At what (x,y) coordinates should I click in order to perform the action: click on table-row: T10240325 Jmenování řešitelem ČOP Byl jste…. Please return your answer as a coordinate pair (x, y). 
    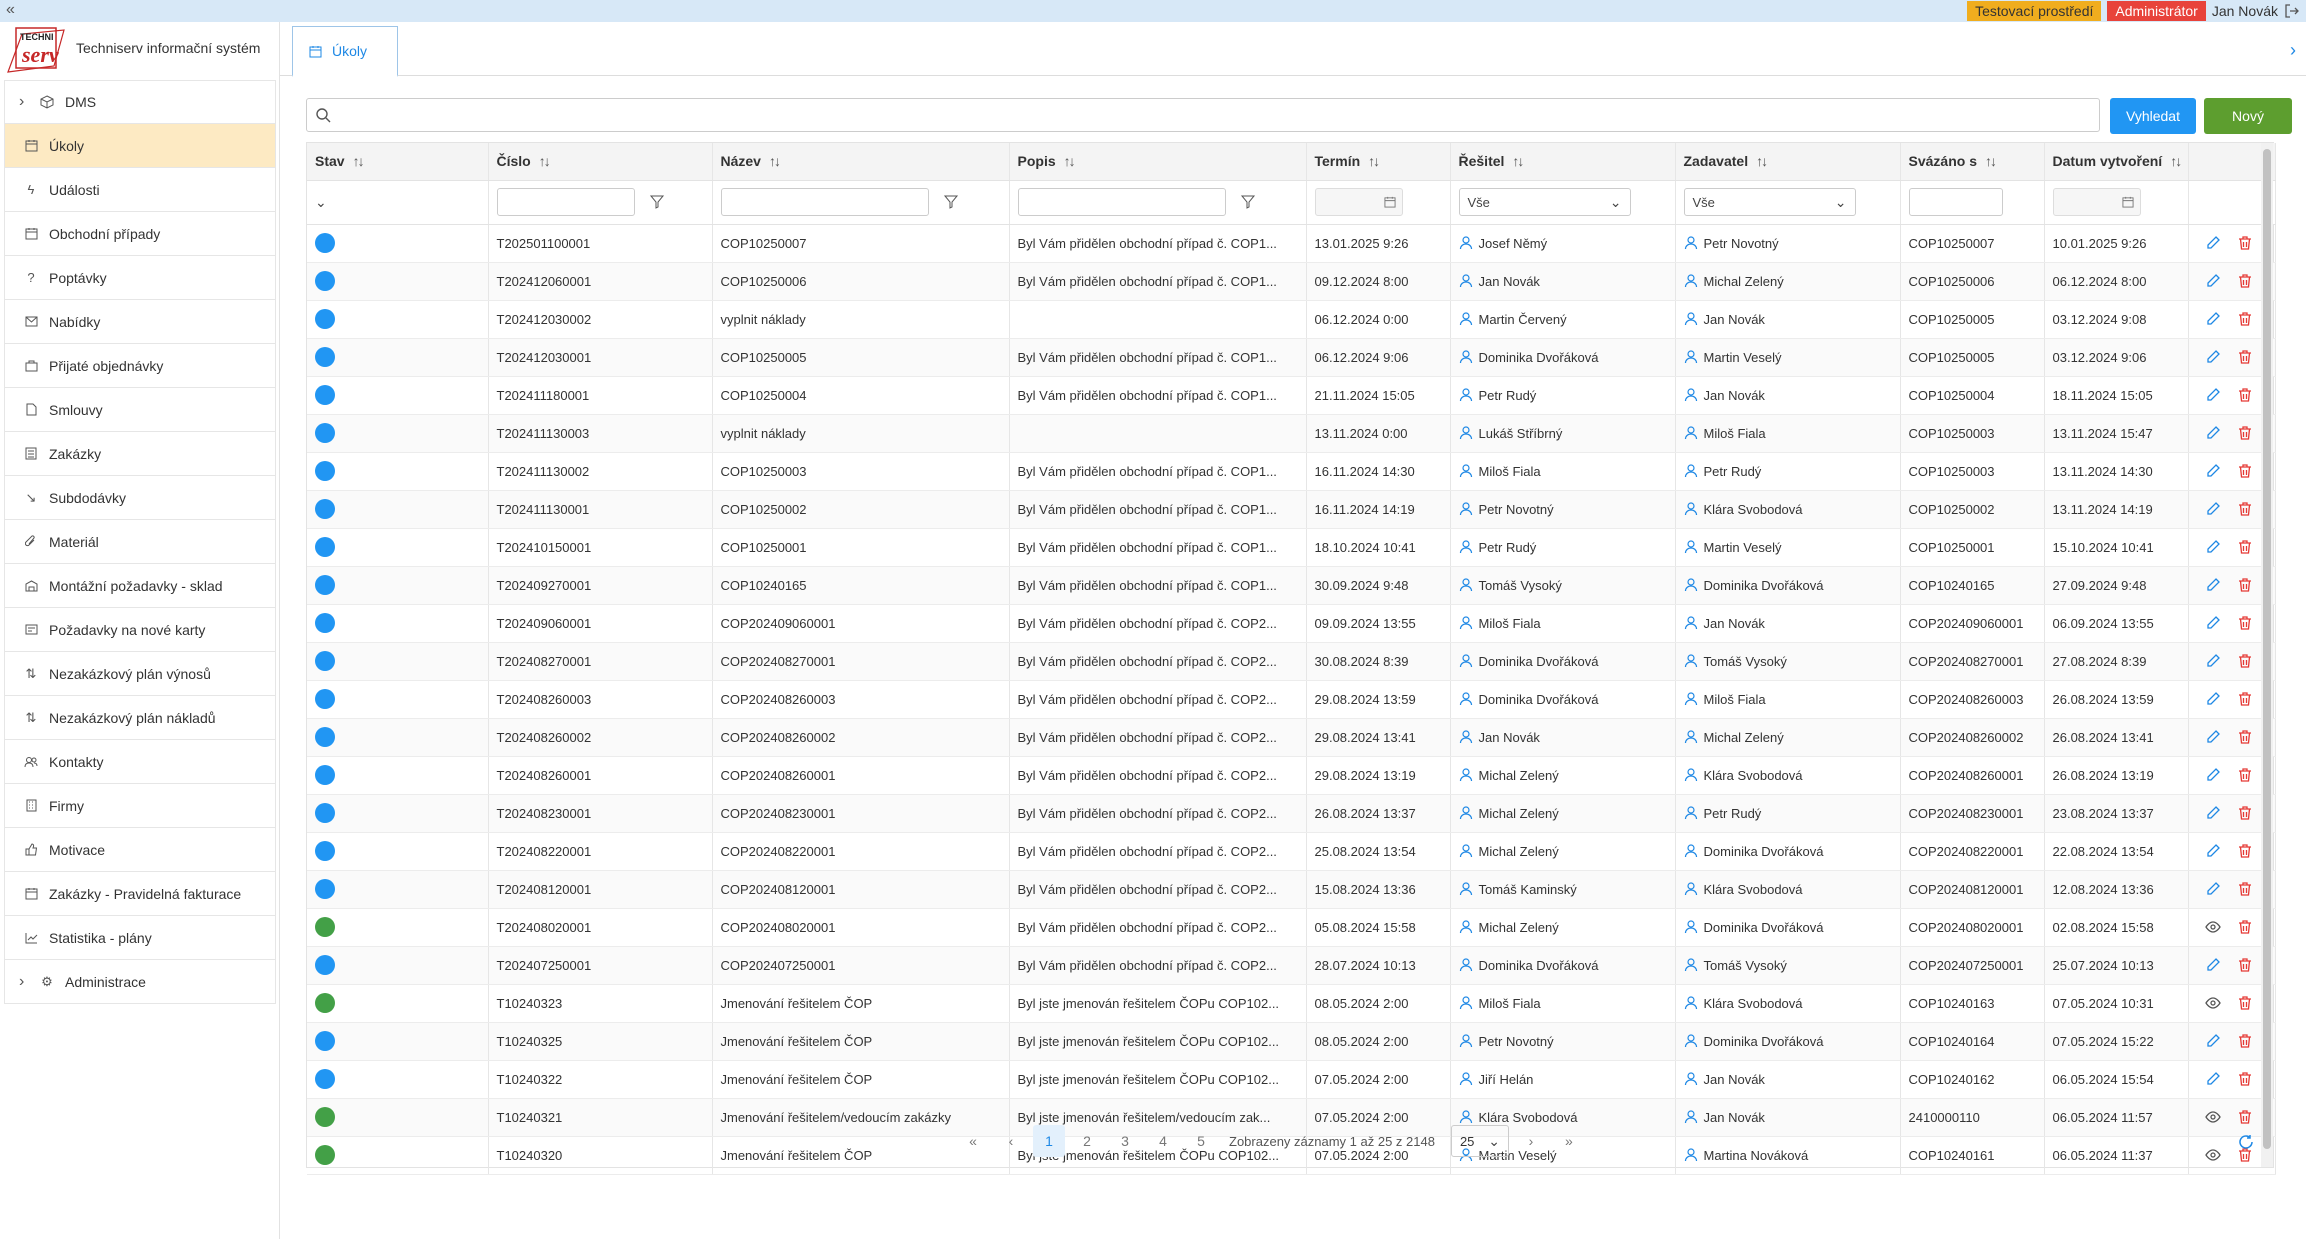
    Looking at the image, I should click on (1291, 1041).